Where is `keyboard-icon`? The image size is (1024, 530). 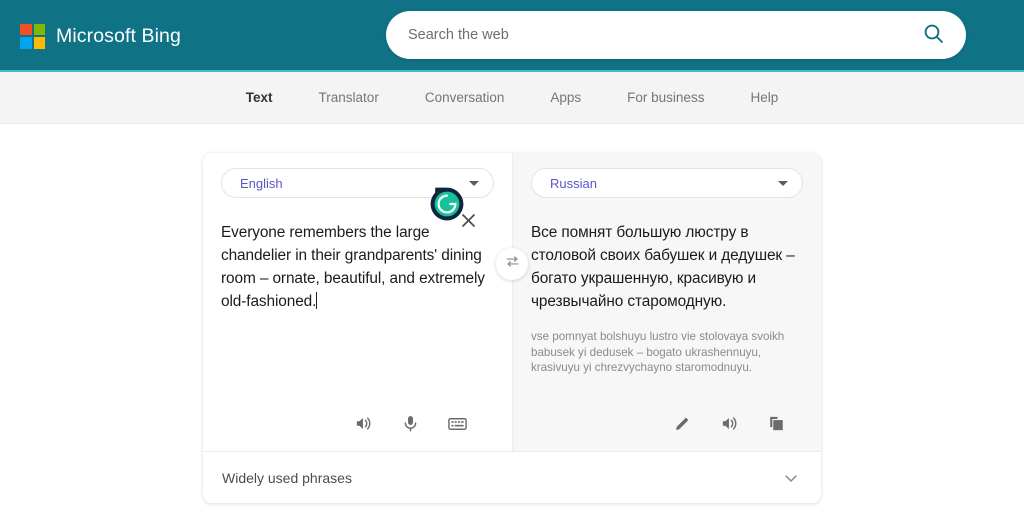
keyboard-icon is located at coordinates (457, 425).